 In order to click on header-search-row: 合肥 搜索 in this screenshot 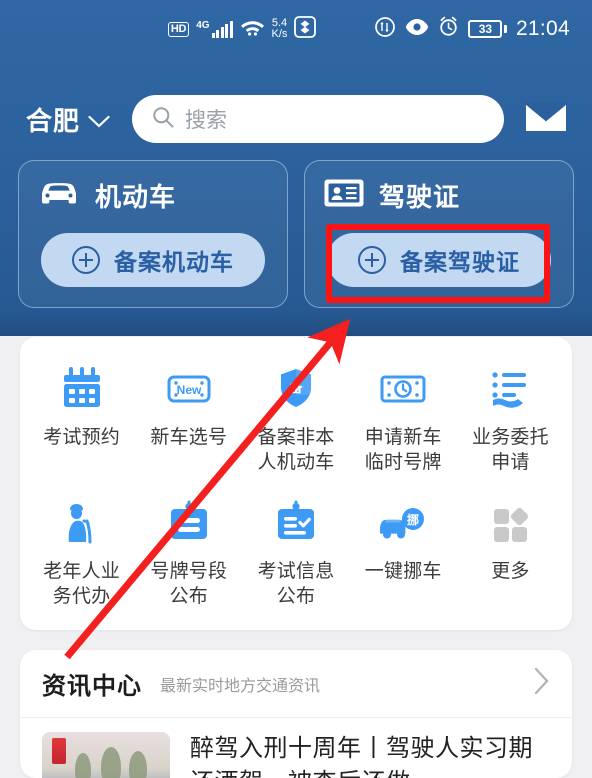, I will do `click(296, 119)`.